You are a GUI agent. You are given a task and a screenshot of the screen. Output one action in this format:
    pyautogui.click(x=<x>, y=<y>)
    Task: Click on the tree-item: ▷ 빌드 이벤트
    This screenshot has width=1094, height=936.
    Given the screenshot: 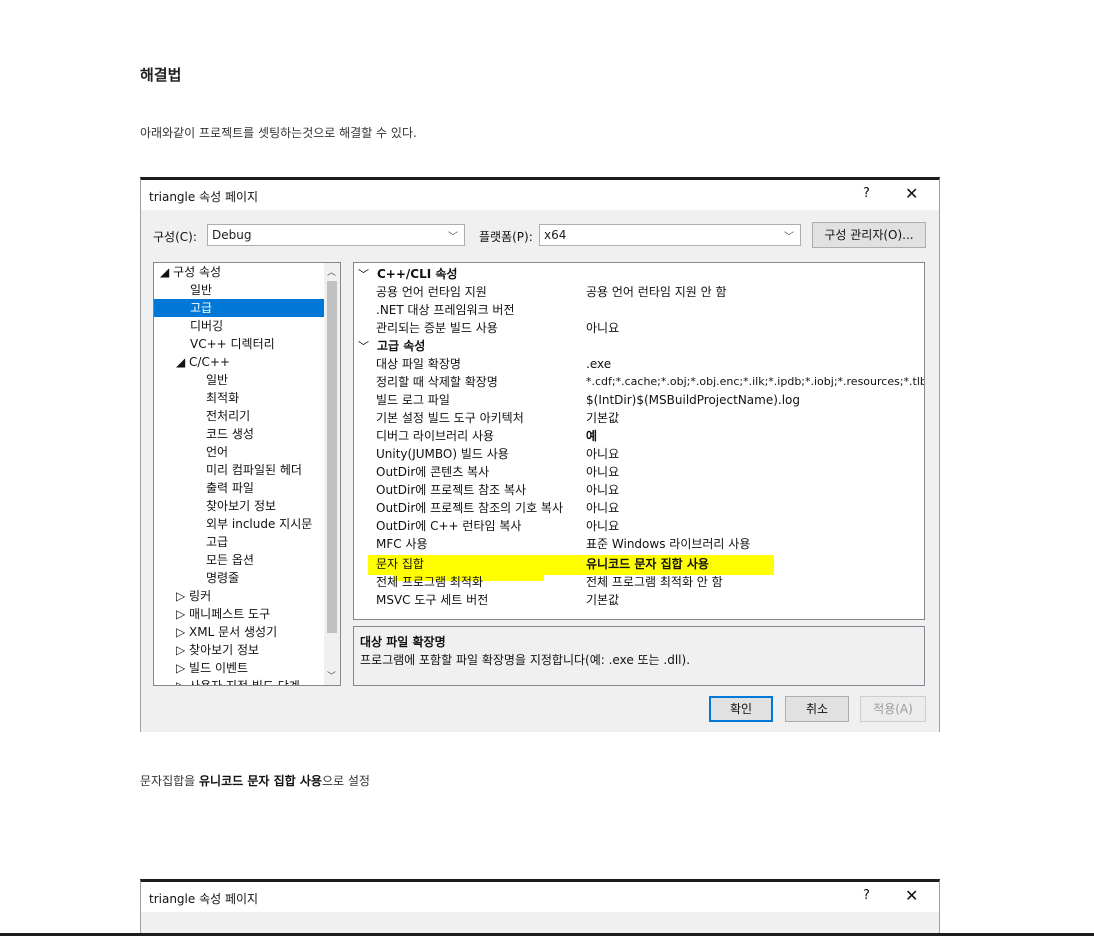 What is the action you would take?
    pyautogui.click(x=212, y=668)
    